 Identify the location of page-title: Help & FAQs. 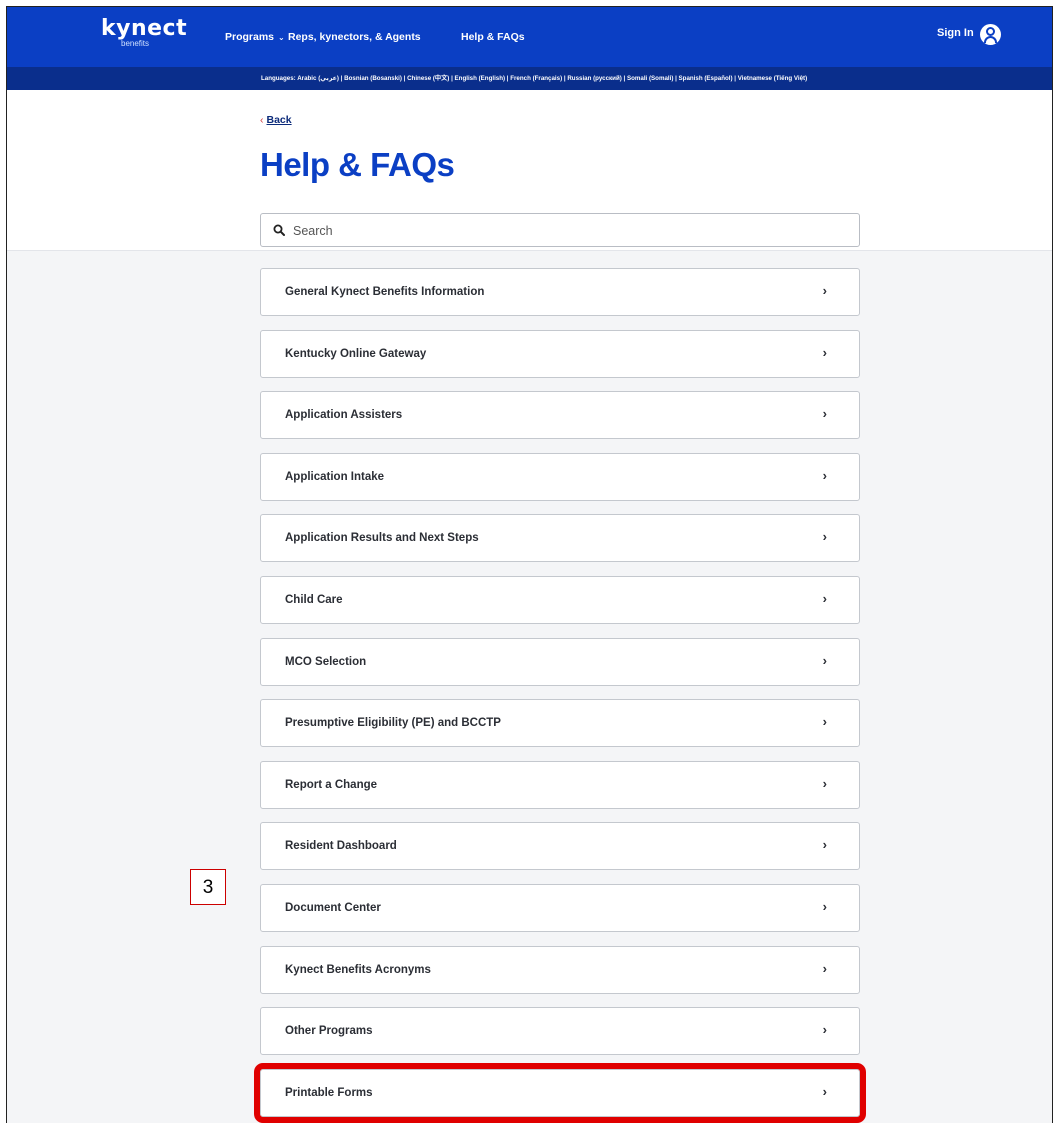
(357, 164).